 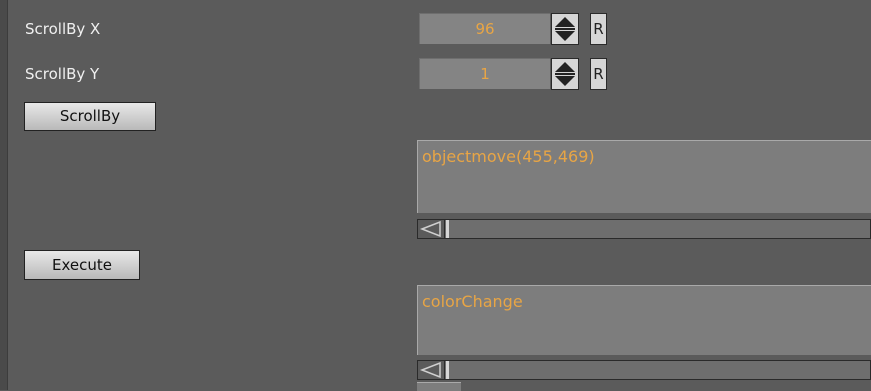 I want to click on scrollby-y-spinner, so click(x=565, y=74).